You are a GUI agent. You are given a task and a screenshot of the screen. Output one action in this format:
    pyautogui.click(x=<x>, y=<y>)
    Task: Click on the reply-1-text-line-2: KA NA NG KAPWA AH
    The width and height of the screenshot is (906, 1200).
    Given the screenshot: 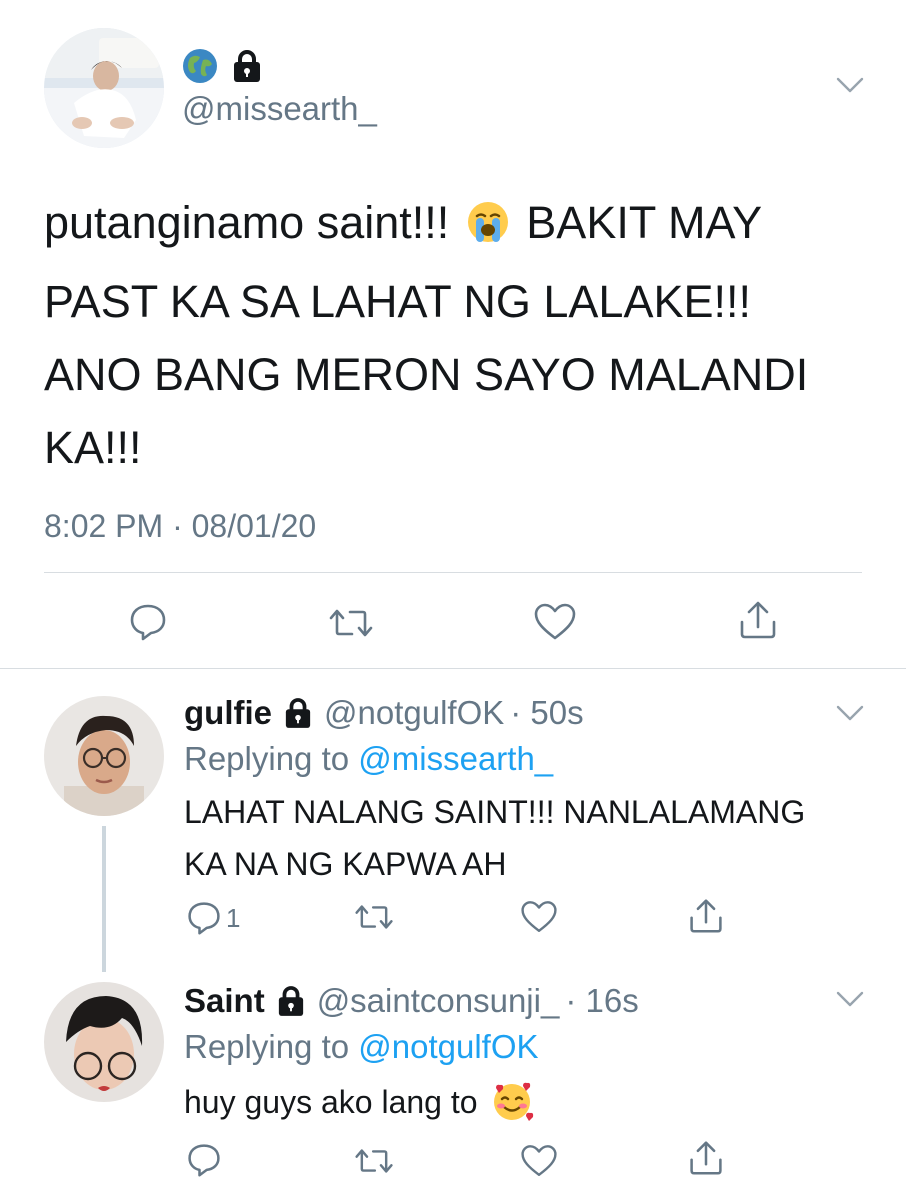 What is the action you would take?
    pyautogui.click(x=345, y=864)
    